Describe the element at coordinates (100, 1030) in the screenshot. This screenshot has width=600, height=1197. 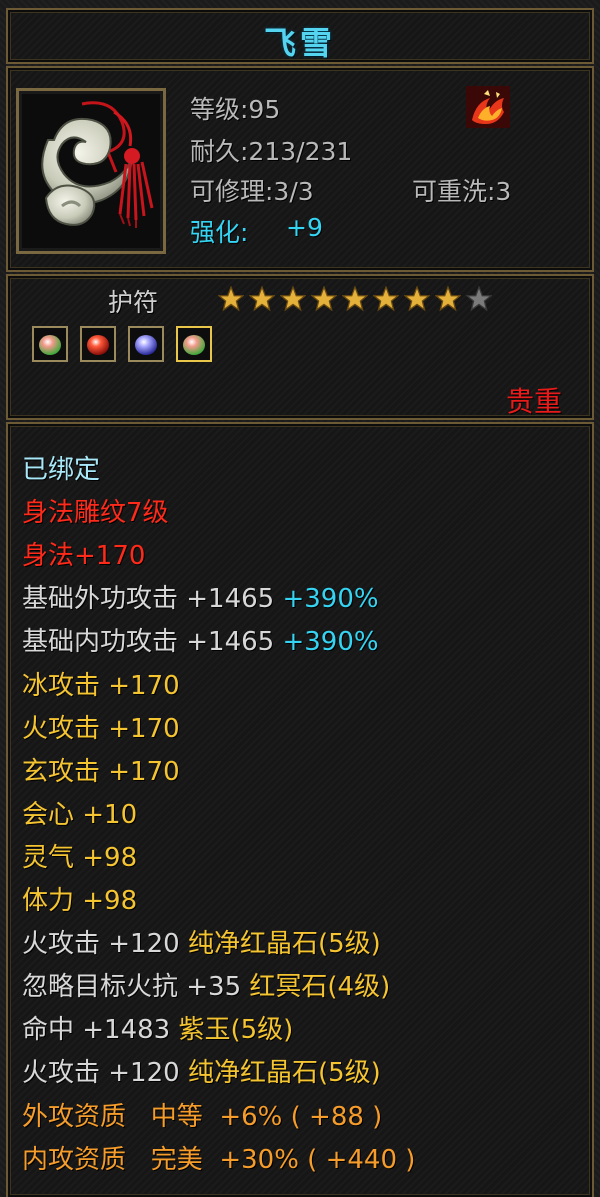
I see `attribute-text: 命中 +1483` at that location.